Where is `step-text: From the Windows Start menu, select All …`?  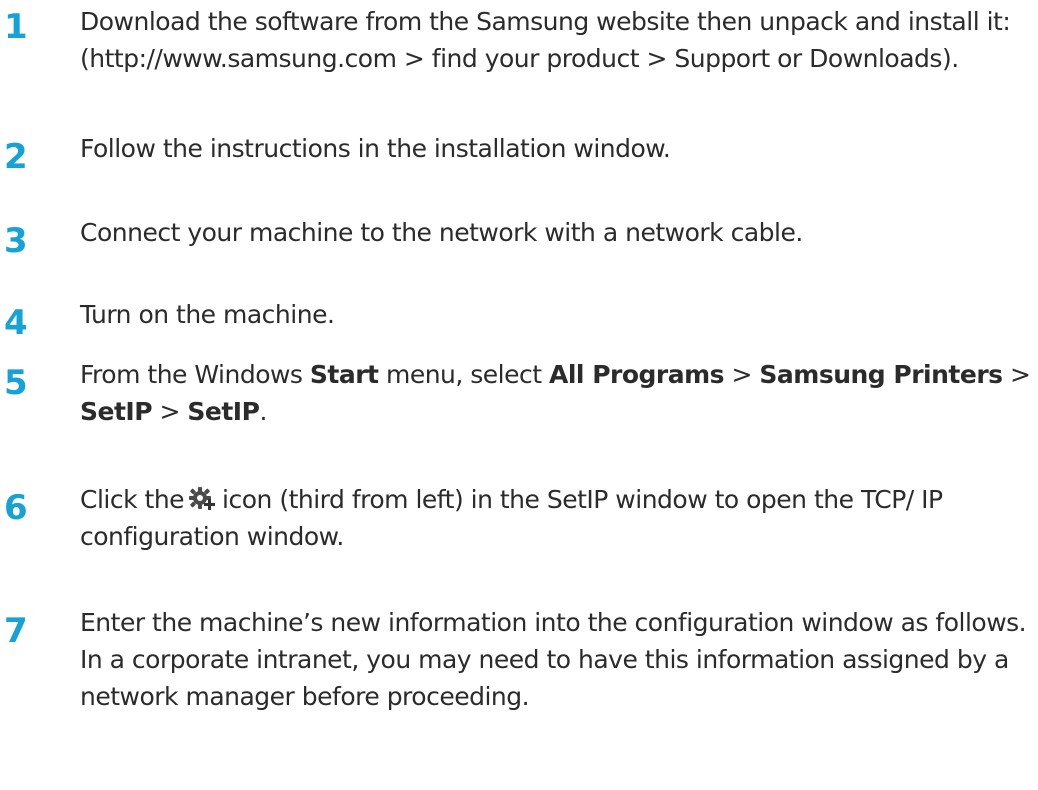 step-text: From the Windows Start menu, select All … is located at coordinates (559, 393).